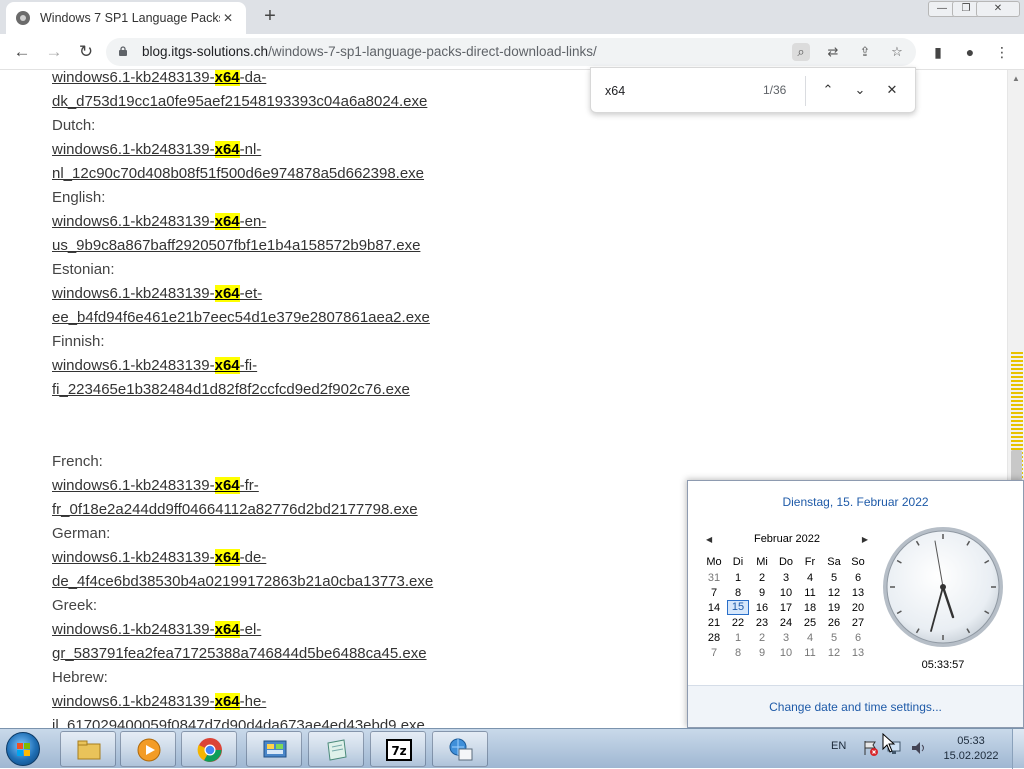  What do you see at coordinates (889, 743) in the screenshot?
I see `mouse-cursor-icon` at bounding box center [889, 743].